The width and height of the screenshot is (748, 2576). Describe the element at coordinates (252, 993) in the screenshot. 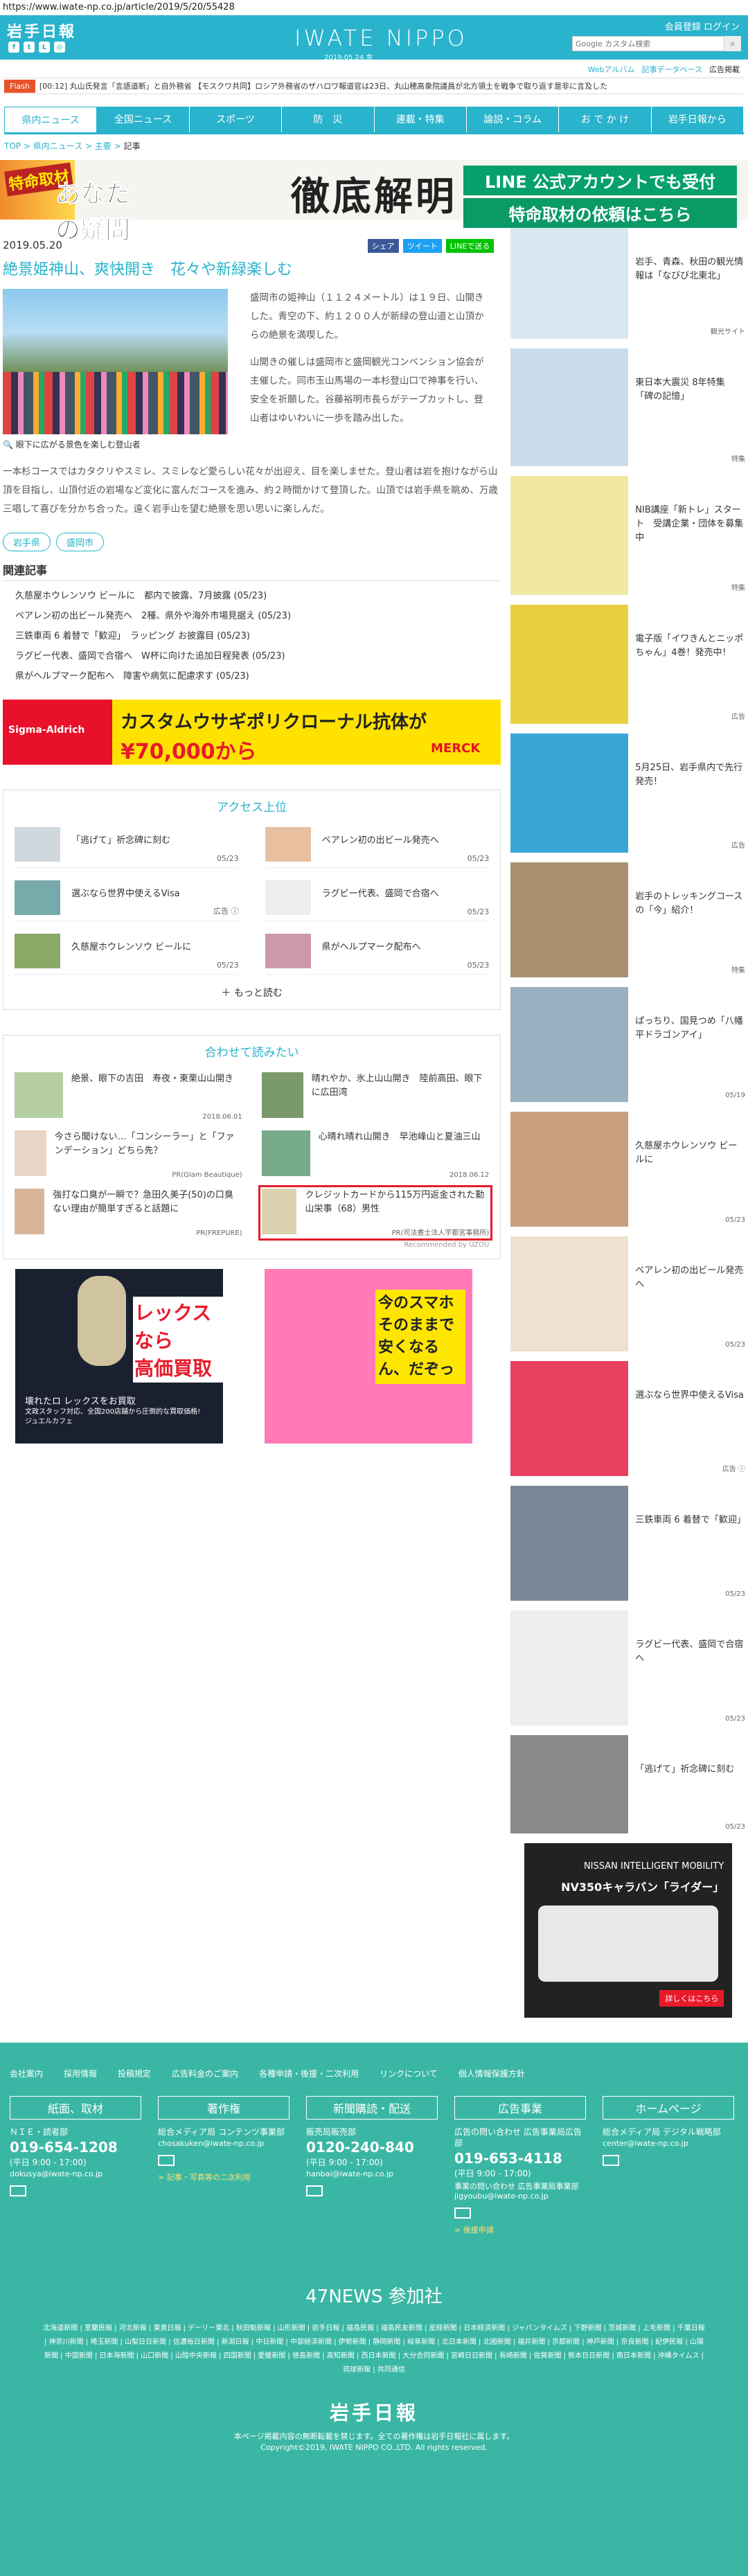

I see `more-button: ＋ もっと読む` at that location.